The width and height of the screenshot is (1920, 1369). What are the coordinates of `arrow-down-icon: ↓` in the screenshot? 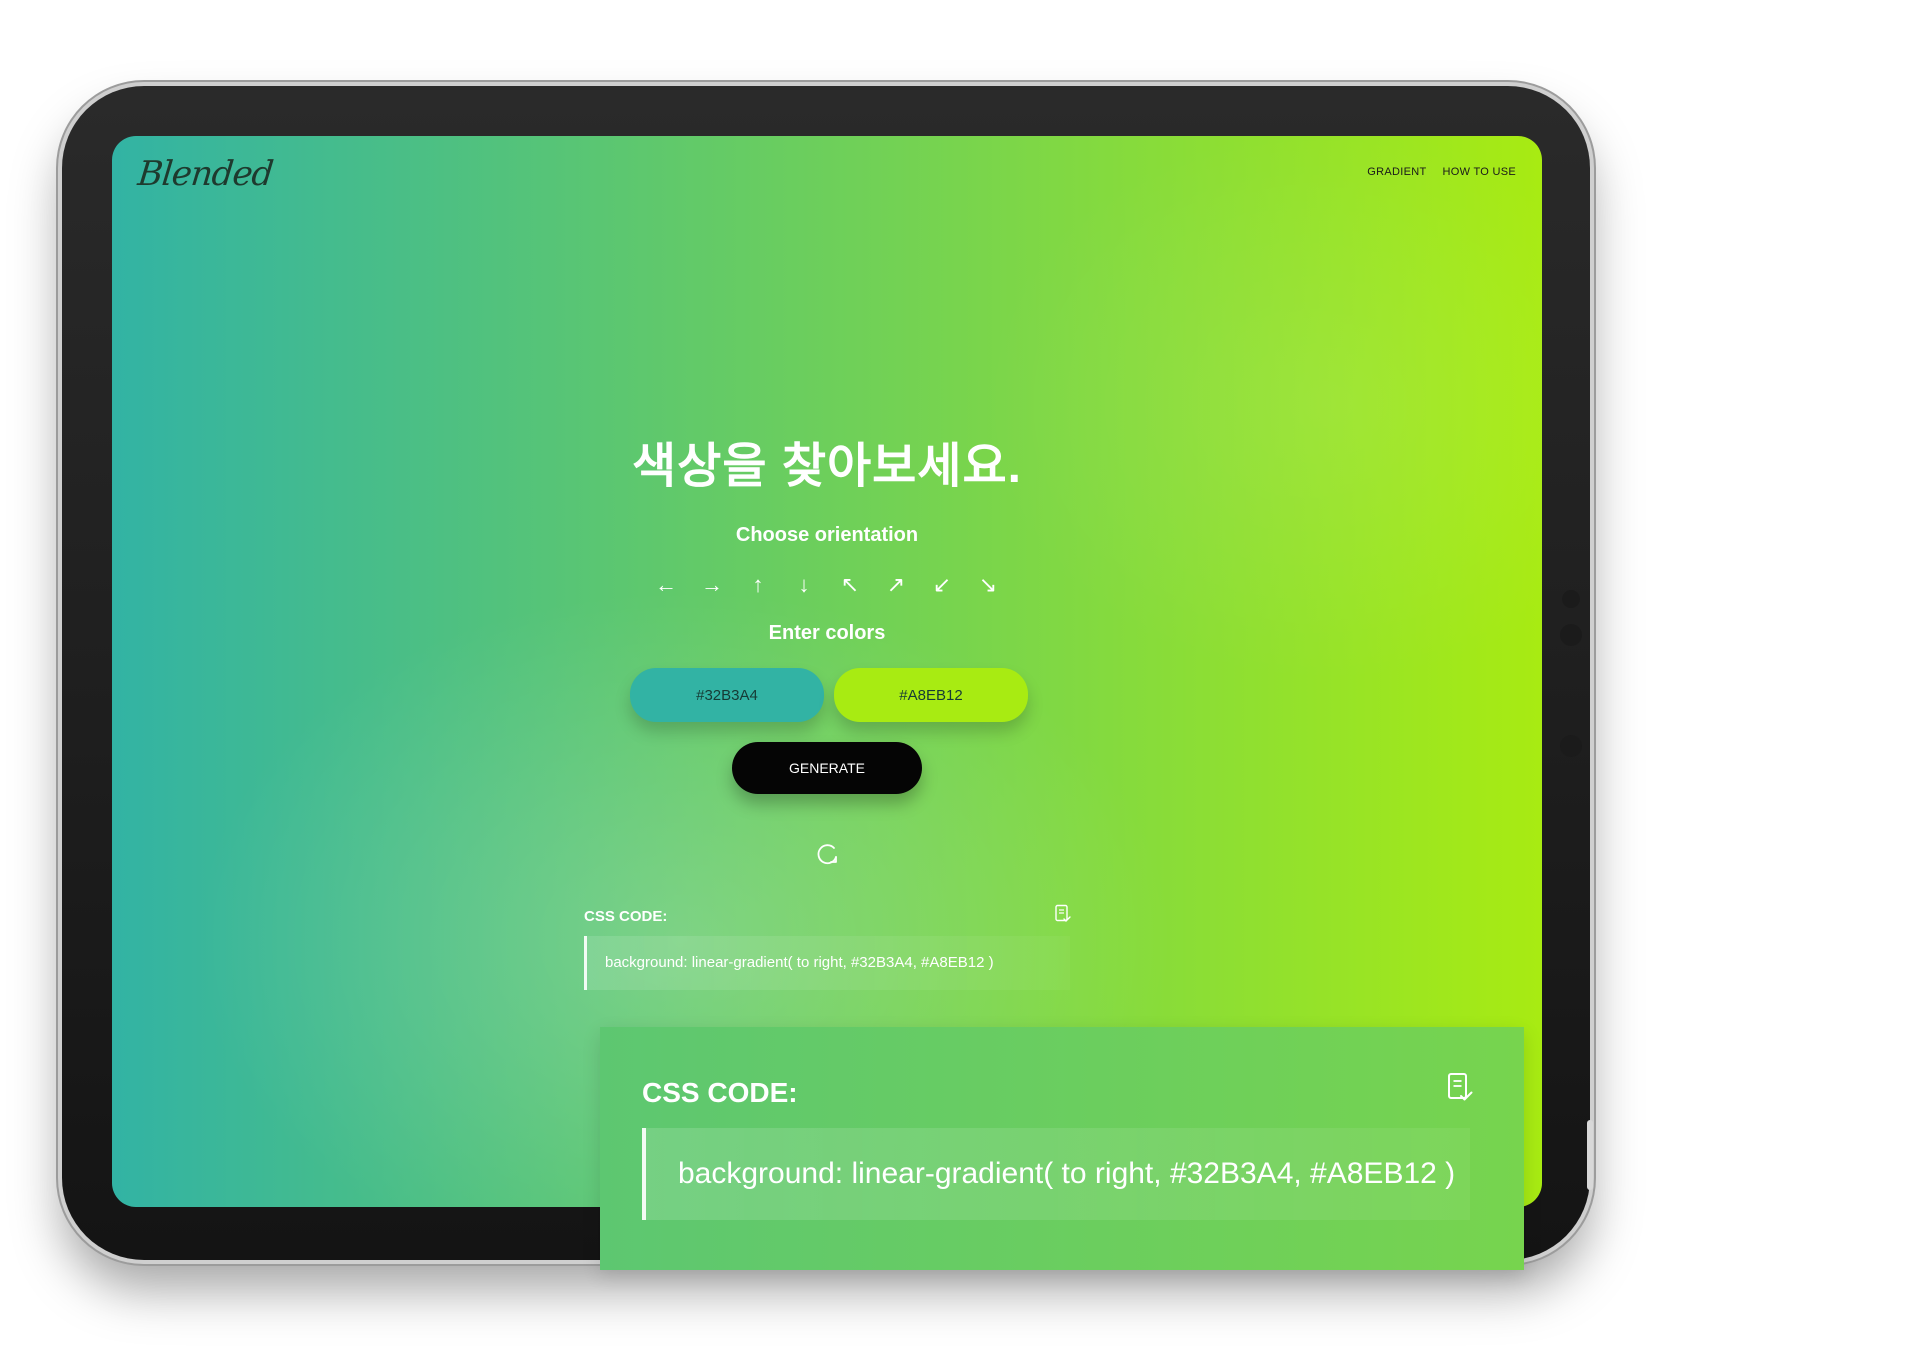 It's located at (804, 585).